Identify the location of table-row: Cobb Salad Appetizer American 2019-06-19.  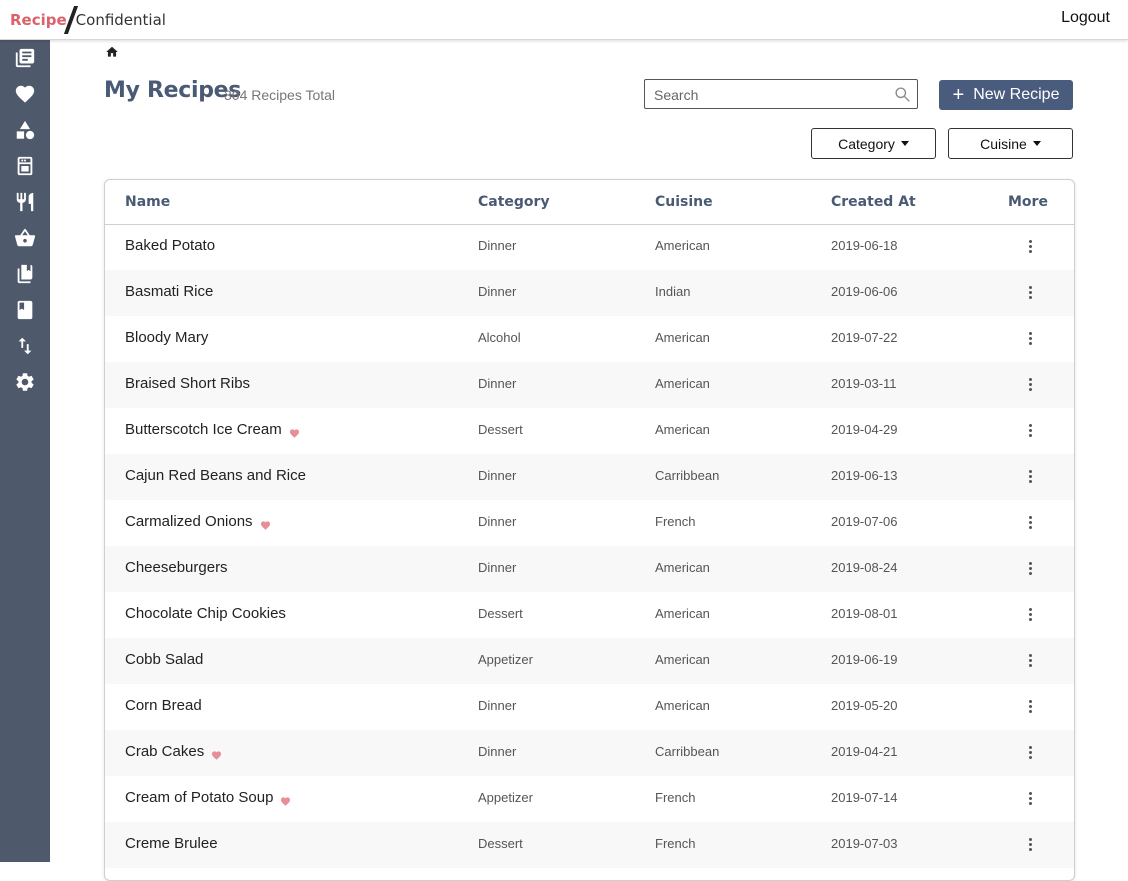
(589, 661).